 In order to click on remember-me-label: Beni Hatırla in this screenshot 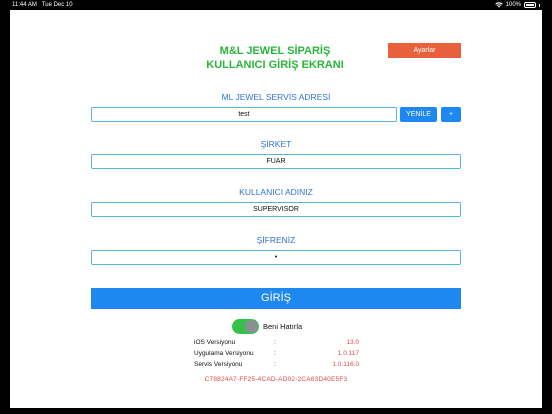, I will do `click(283, 326)`.